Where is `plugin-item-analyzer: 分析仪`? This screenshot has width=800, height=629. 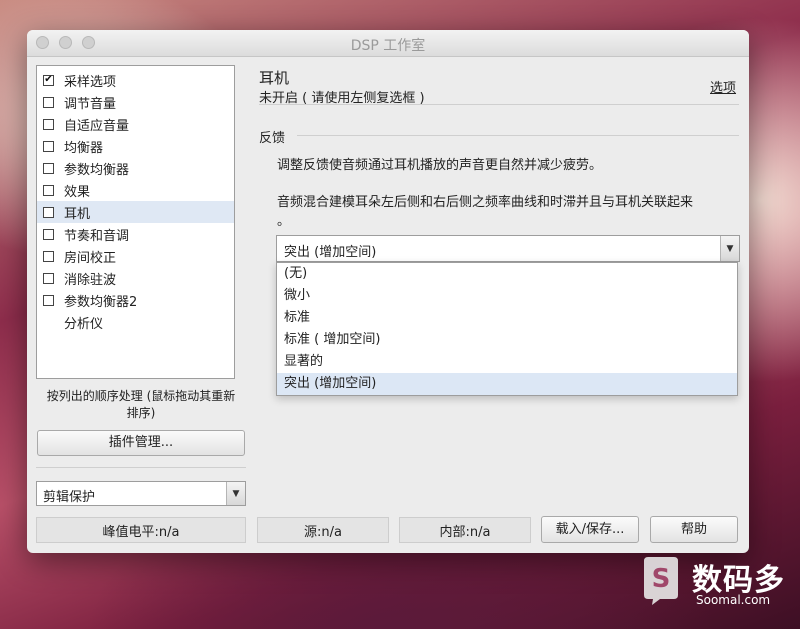 plugin-item-analyzer: 分析仪 is located at coordinates (135, 322).